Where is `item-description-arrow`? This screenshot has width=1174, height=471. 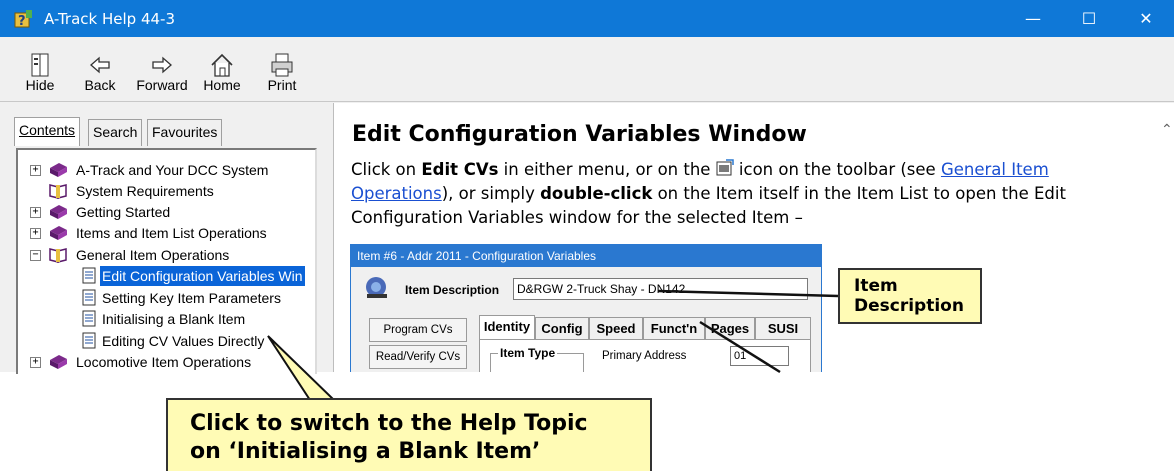
item-description-arrow is located at coordinates (748, 293).